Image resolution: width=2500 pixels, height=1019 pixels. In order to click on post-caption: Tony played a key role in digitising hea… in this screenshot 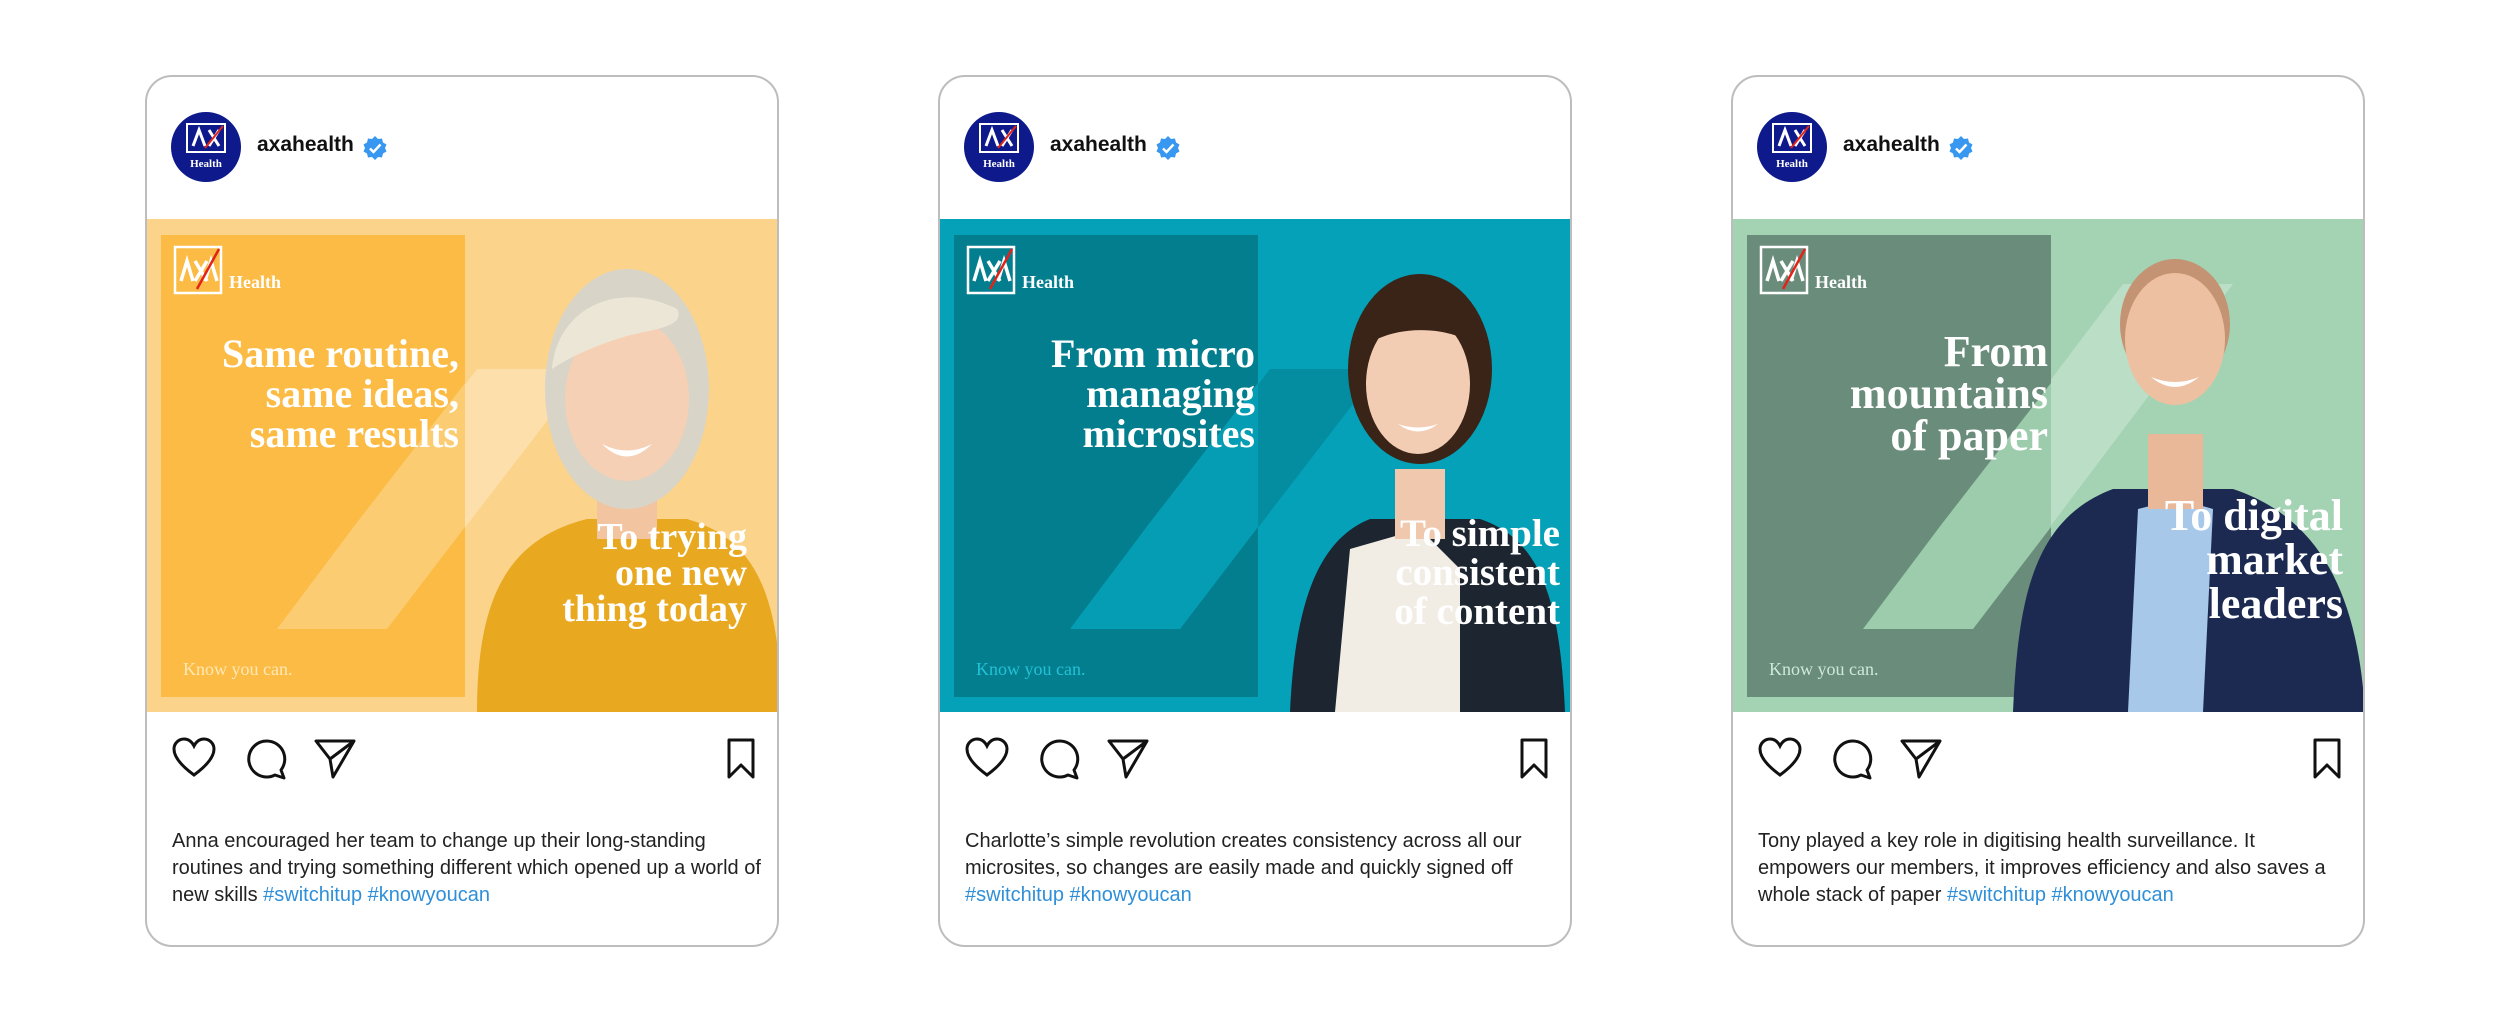, I will do `click(2053, 868)`.